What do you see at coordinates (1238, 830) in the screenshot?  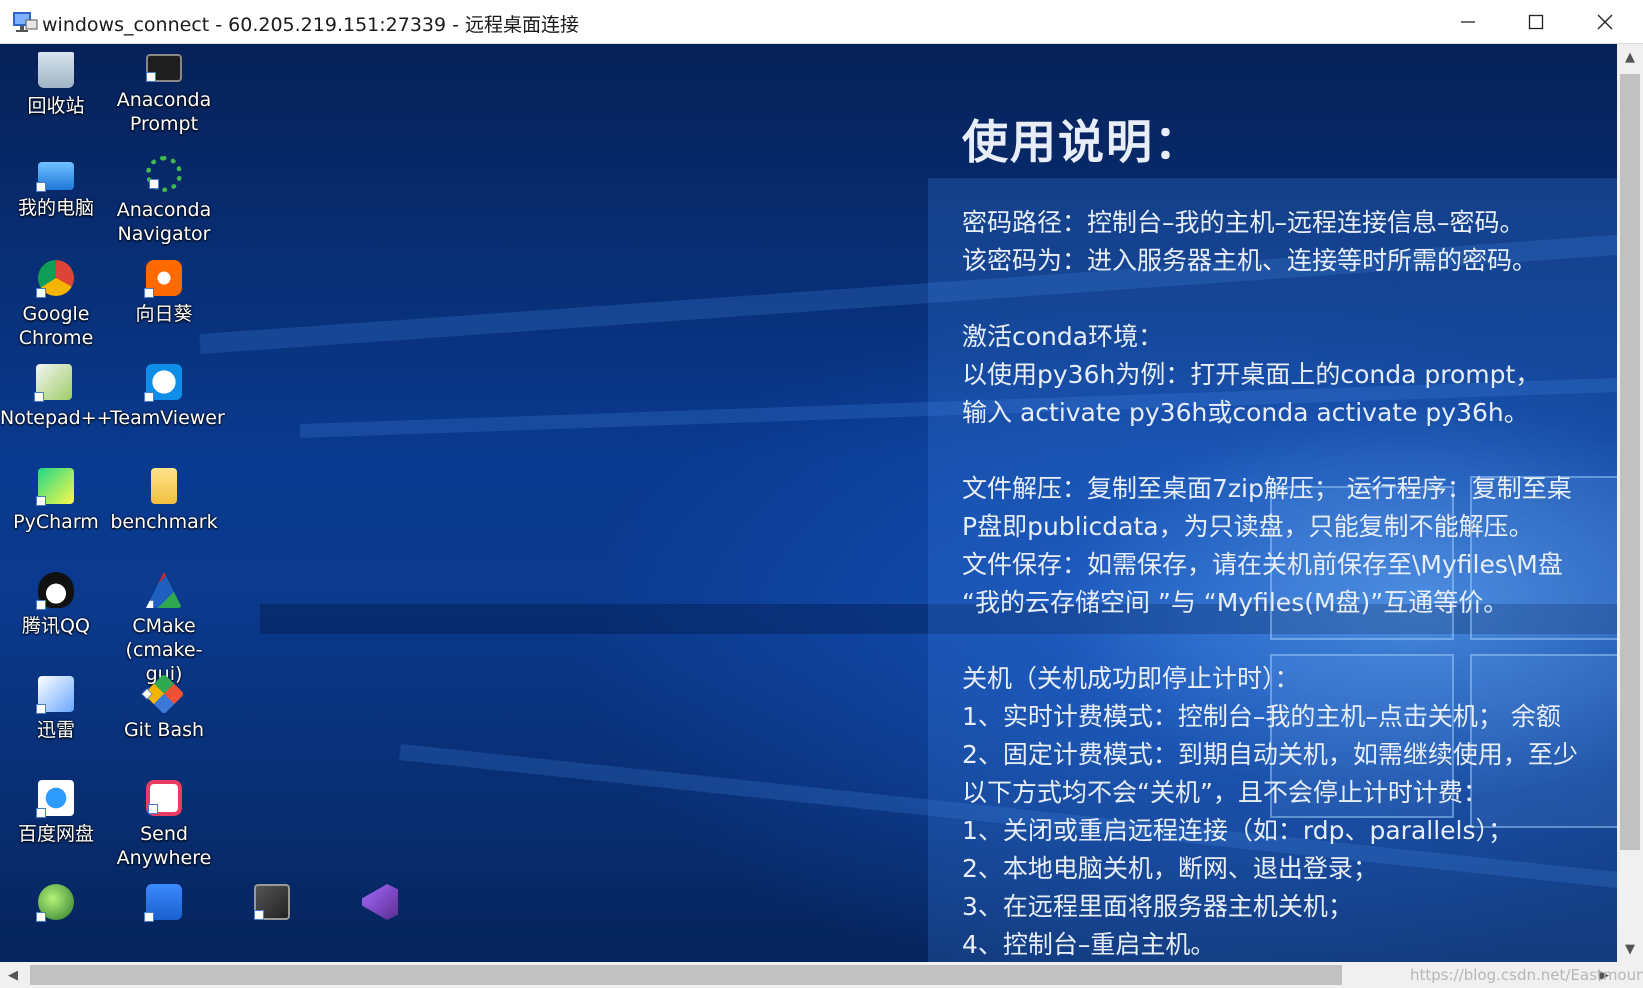 I see `instruction-line: 1、关闭或重启远程连接（如：rdp、parallels）；` at bounding box center [1238, 830].